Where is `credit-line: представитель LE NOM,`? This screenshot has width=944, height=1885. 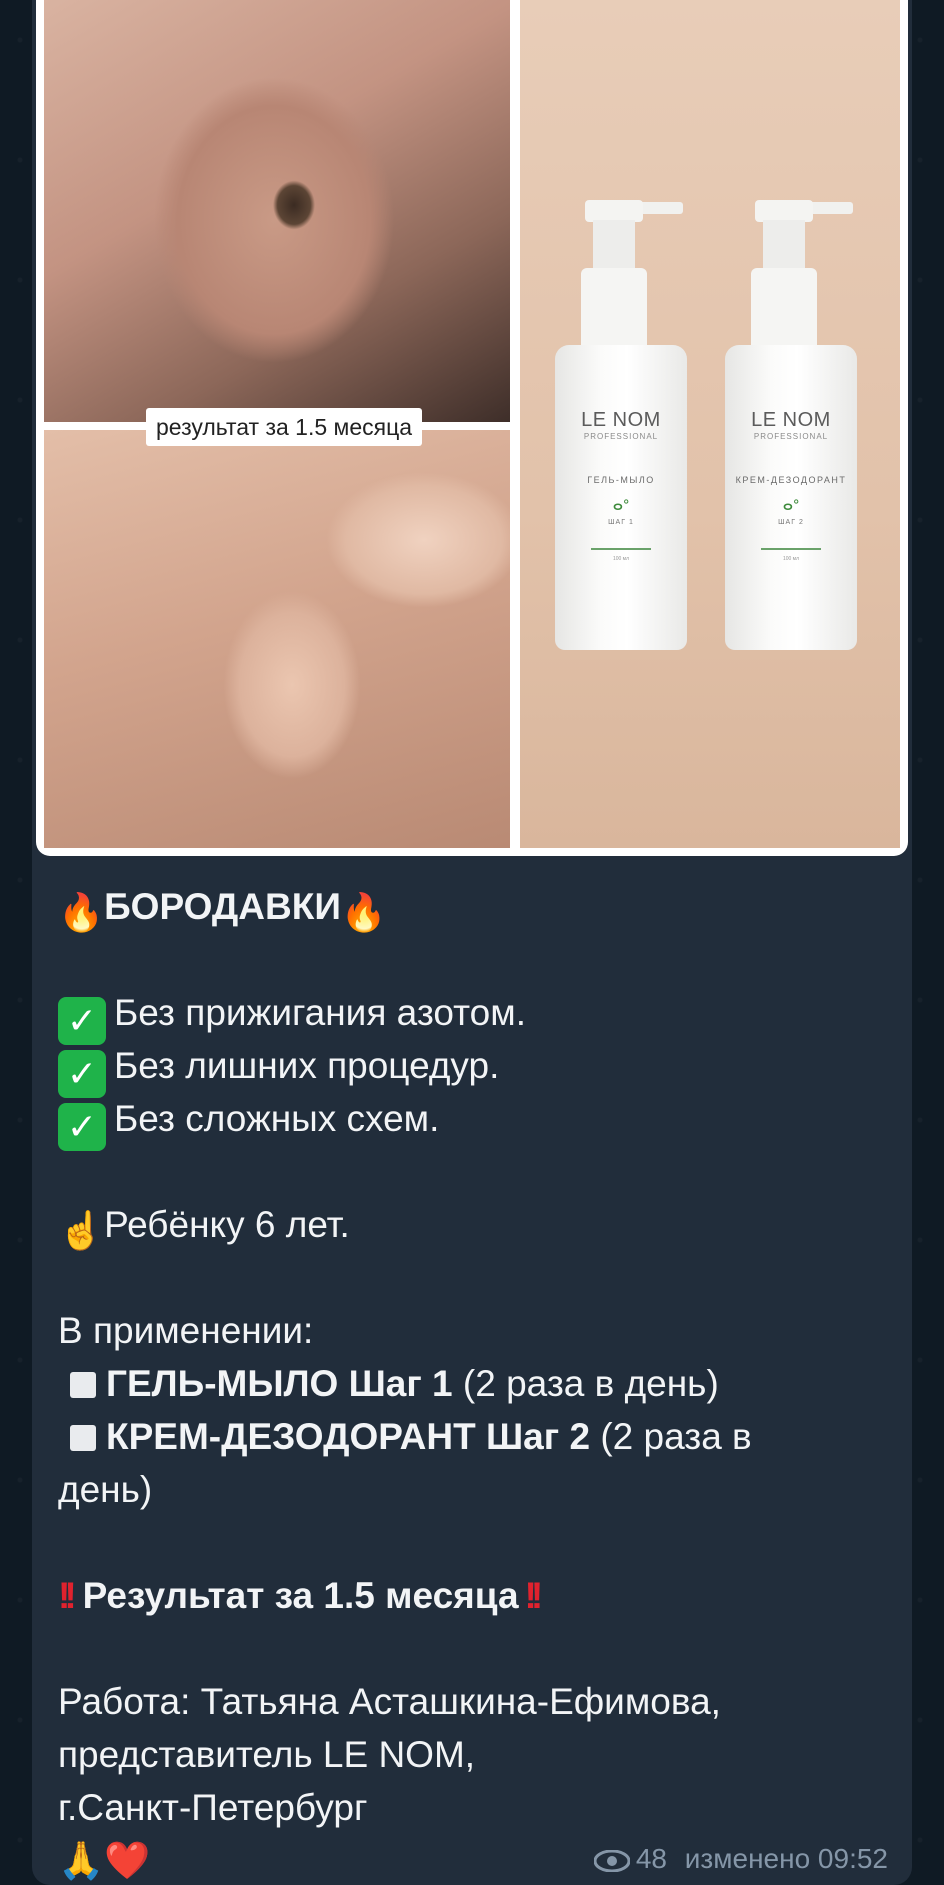 credit-line: представитель LE NOM, is located at coordinates (267, 1754).